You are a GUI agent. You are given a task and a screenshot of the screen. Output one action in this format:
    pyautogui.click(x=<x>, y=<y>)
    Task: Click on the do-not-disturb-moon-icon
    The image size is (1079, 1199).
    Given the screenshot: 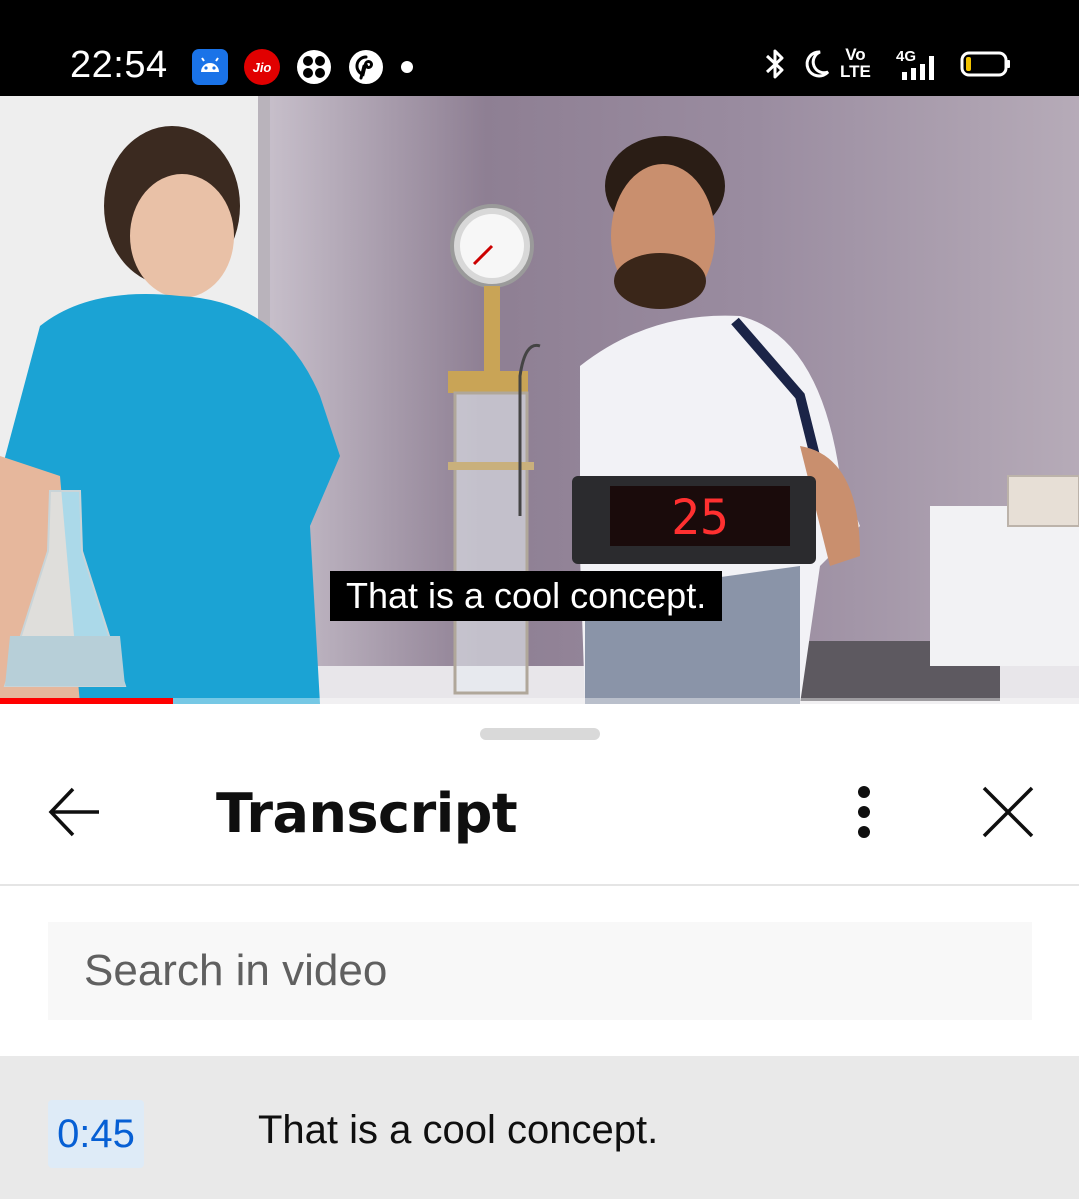 What is the action you would take?
    pyautogui.click(x=817, y=66)
    